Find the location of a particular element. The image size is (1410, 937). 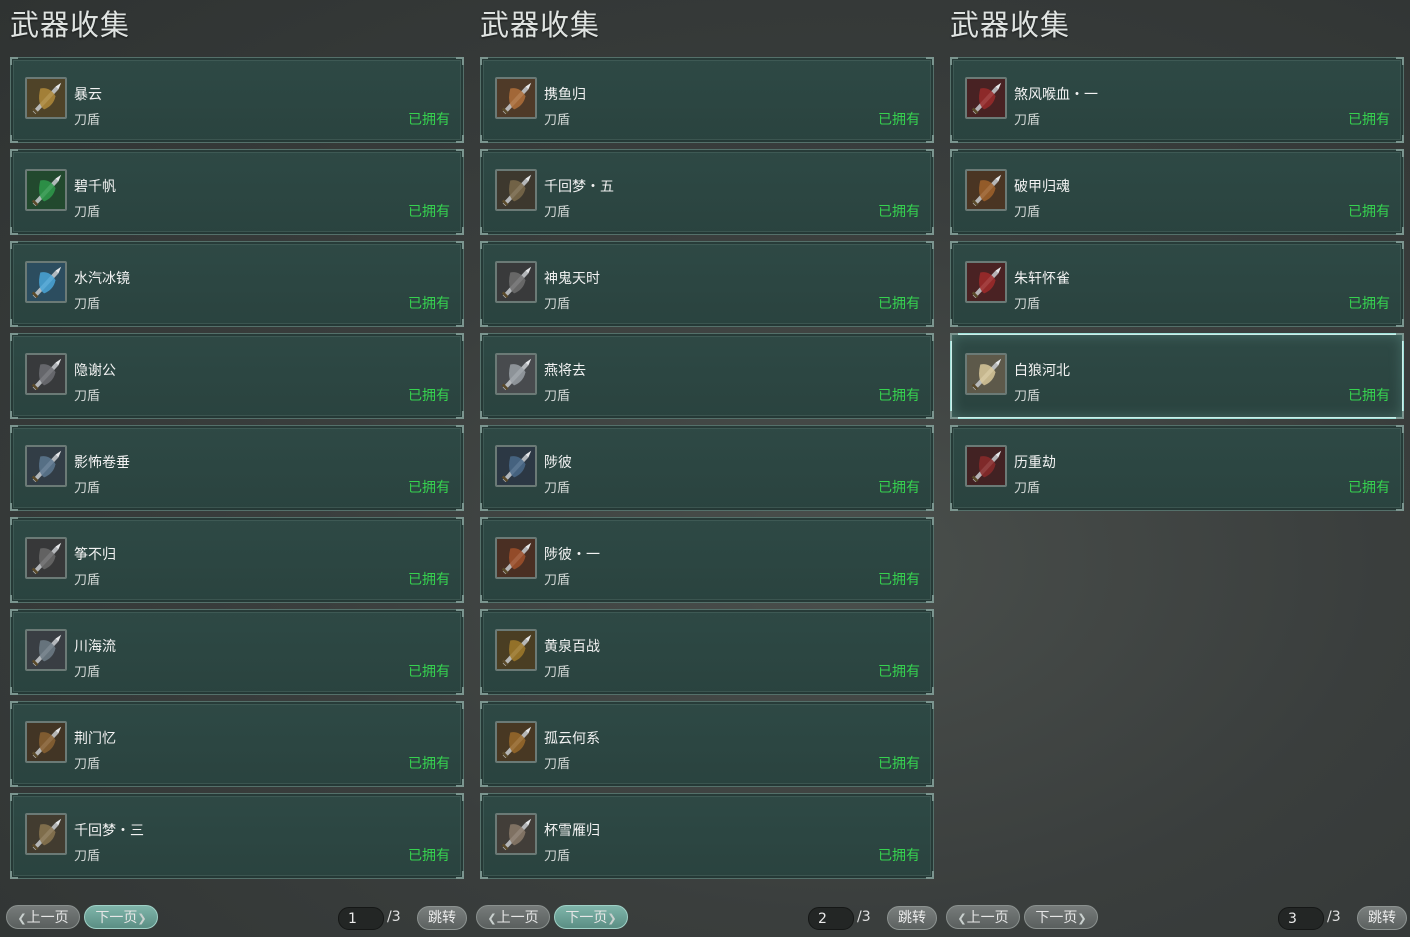

weapon-name: 千回梦・五 is located at coordinates (579, 187).